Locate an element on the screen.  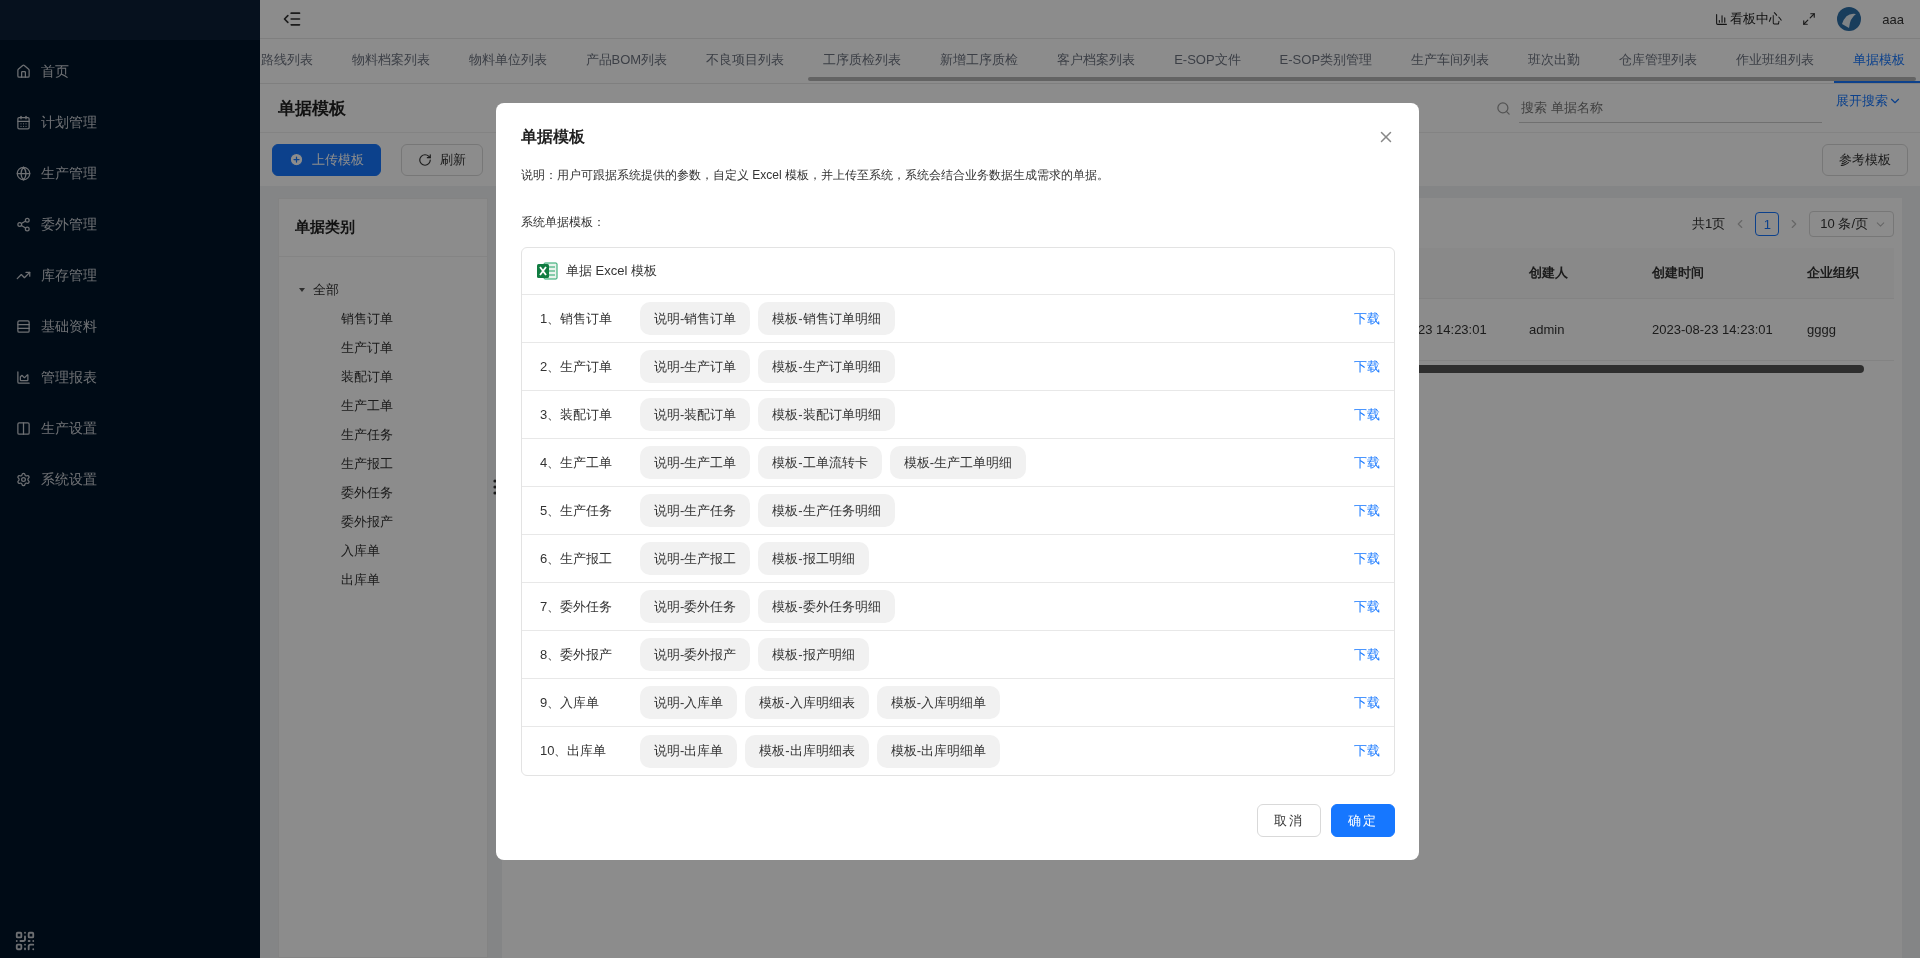
tab: 班次出勤 is located at coordinates (1554, 61).